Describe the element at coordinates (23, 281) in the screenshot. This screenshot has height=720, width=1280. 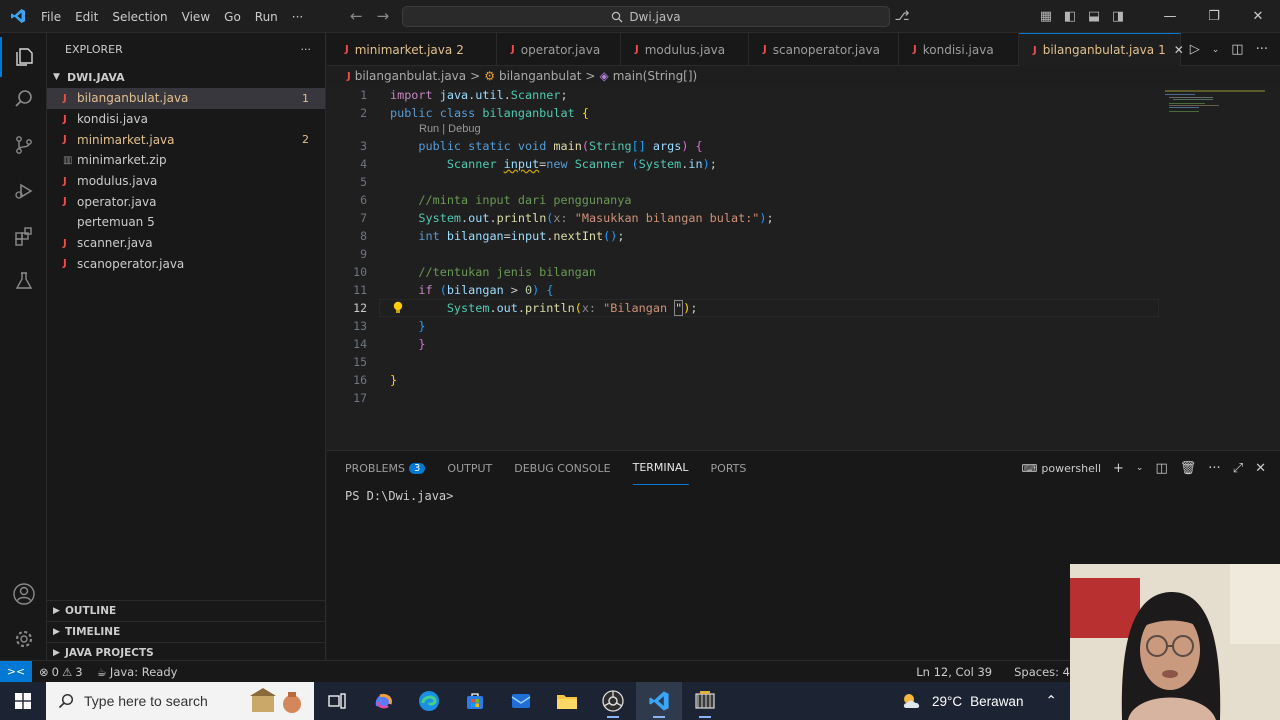
I see `testing-icon` at that location.